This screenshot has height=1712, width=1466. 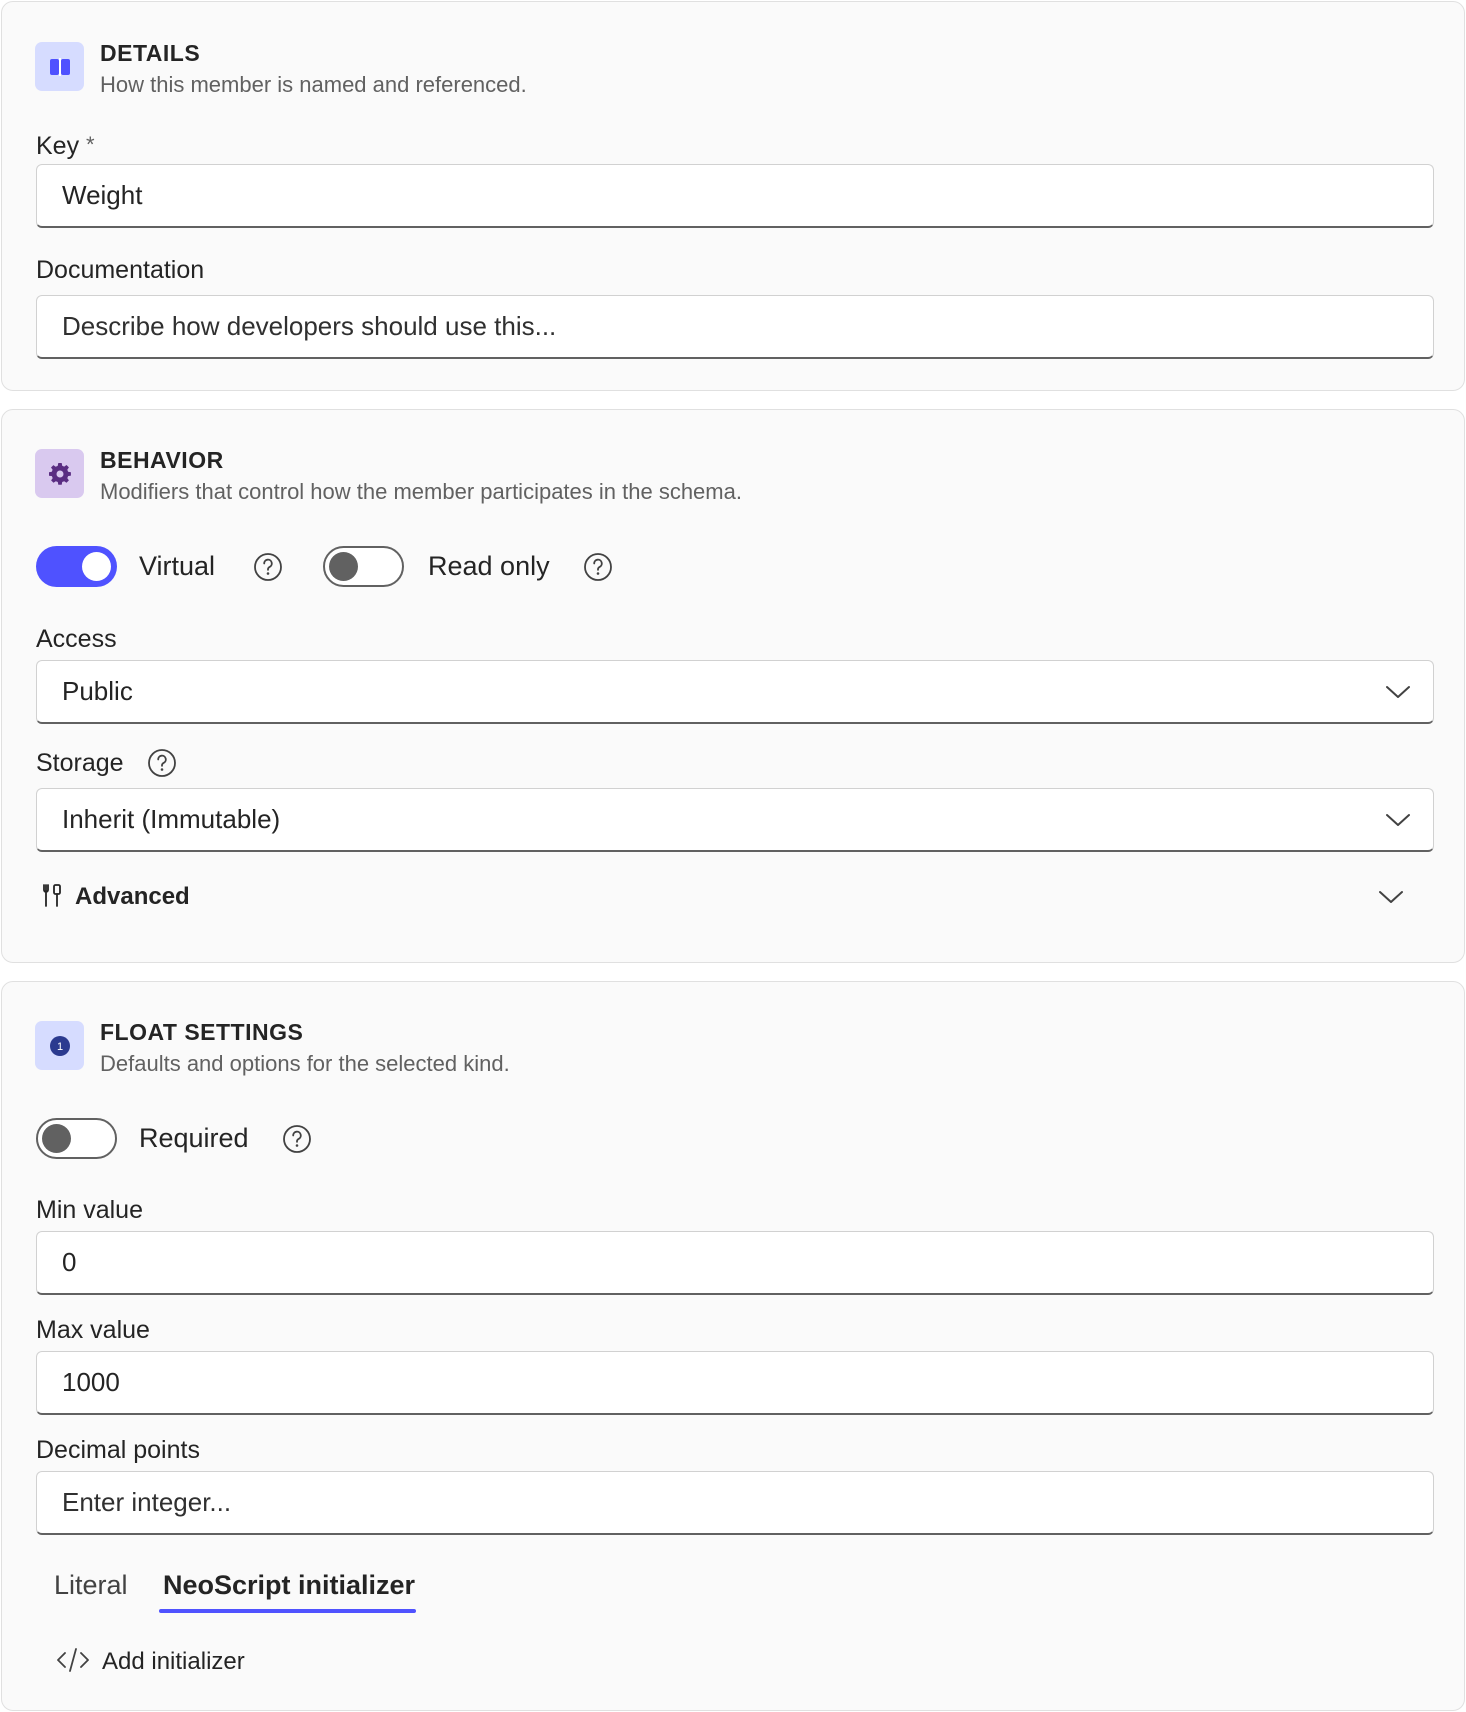 I want to click on add-initializer-button: Add initializer, so click(x=181, y=1660).